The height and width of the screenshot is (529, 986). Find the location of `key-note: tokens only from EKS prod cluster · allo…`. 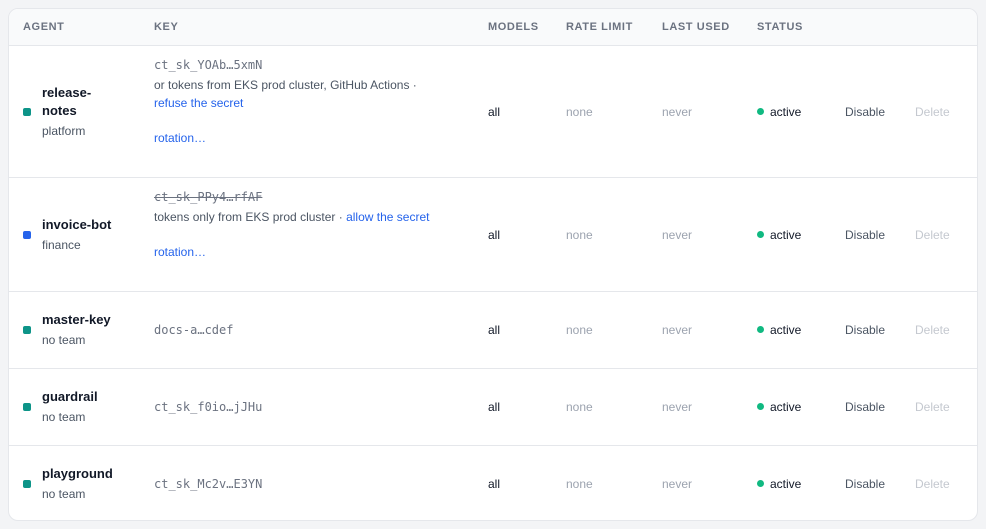

key-note: tokens only from EKS prod cluster · allo… is located at coordinates (291, 217).